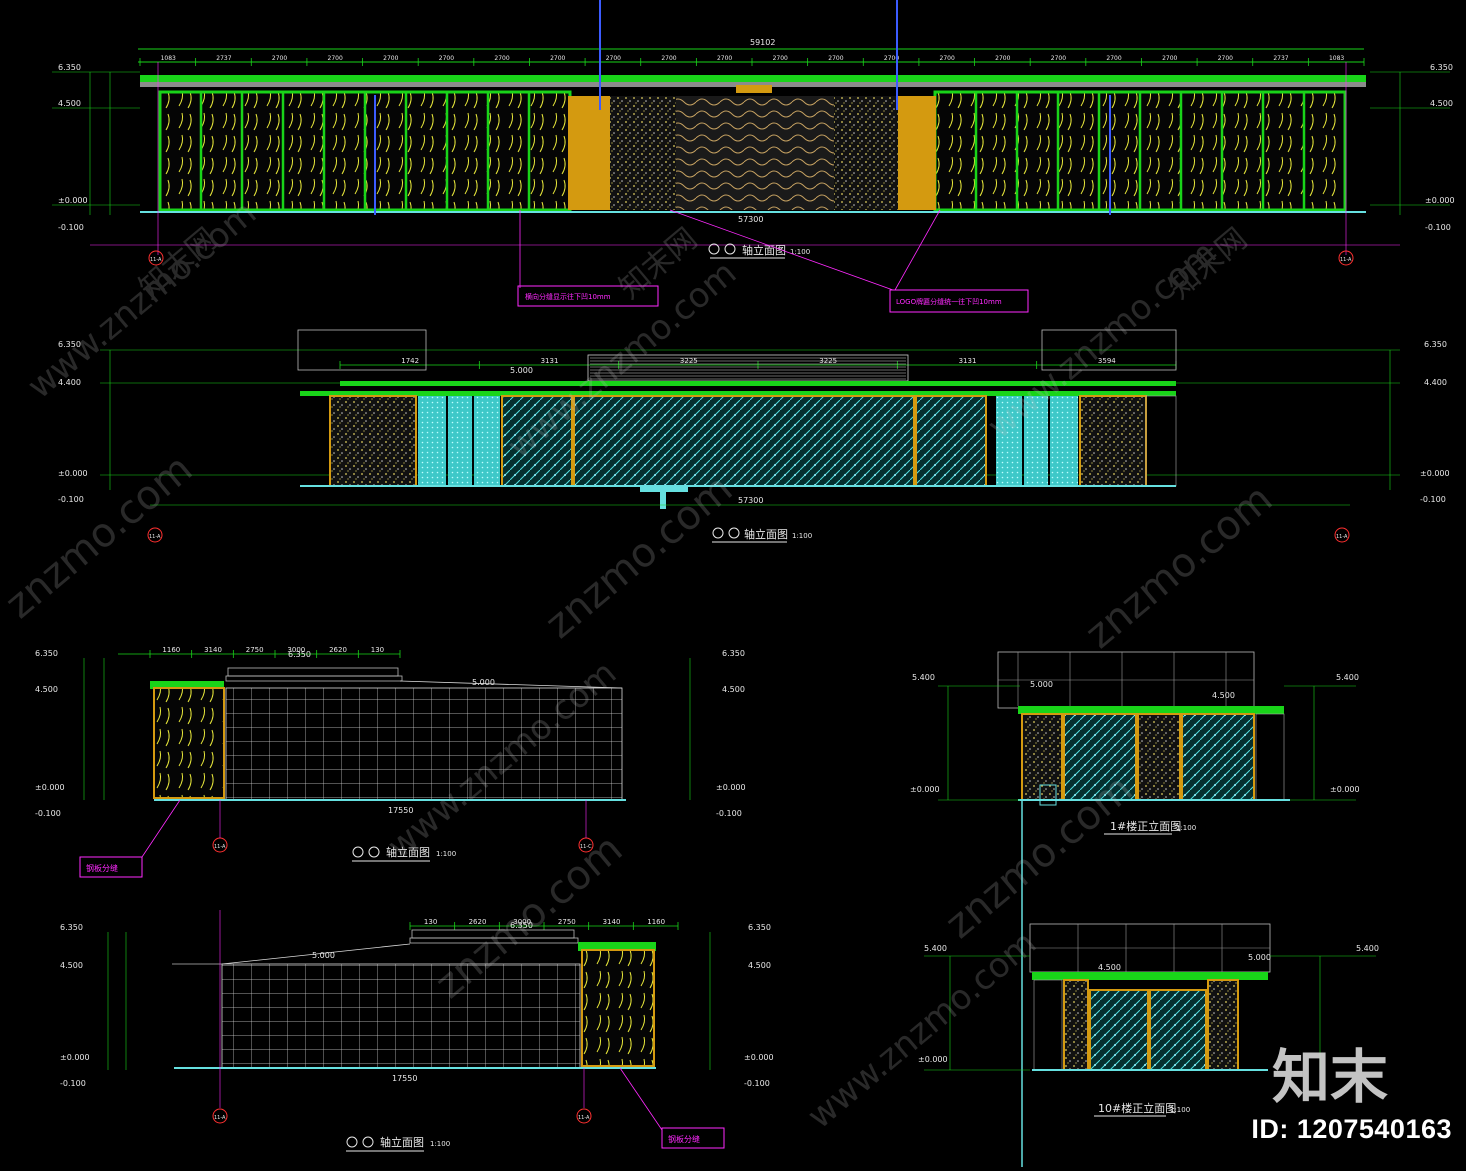  What do you see at coordinates (102, 868) in the screenshot?
I see `elev3-note: 钢板分缝` at bounding box center [102, 868].